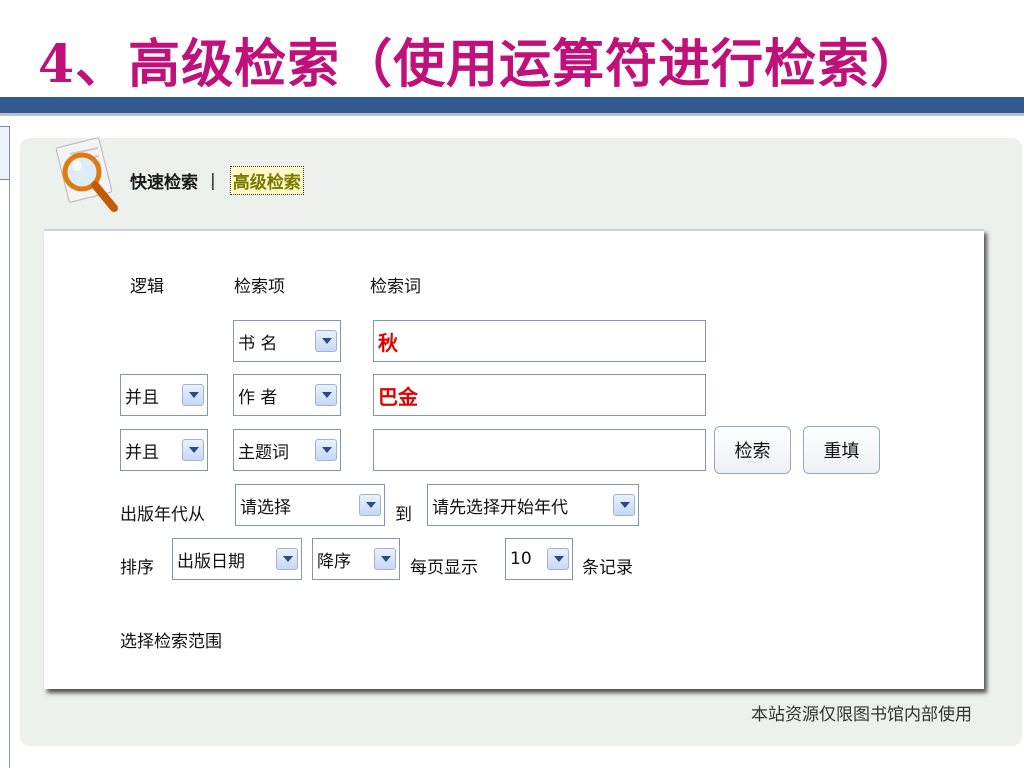  I want to click on slide-title: 4、高级检索（使用运算符进行检索）, so click(481, 64).